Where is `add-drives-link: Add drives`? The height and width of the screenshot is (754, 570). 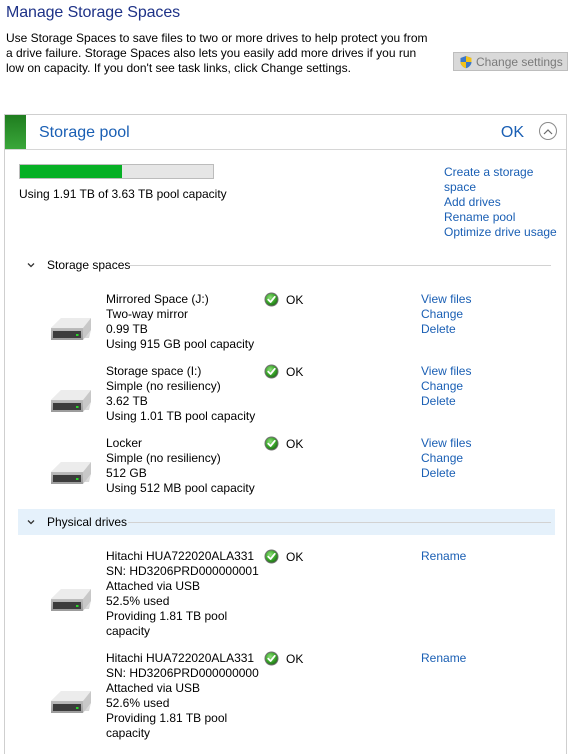 add-drives-link: Add drives is located at coordinates (501, 202).